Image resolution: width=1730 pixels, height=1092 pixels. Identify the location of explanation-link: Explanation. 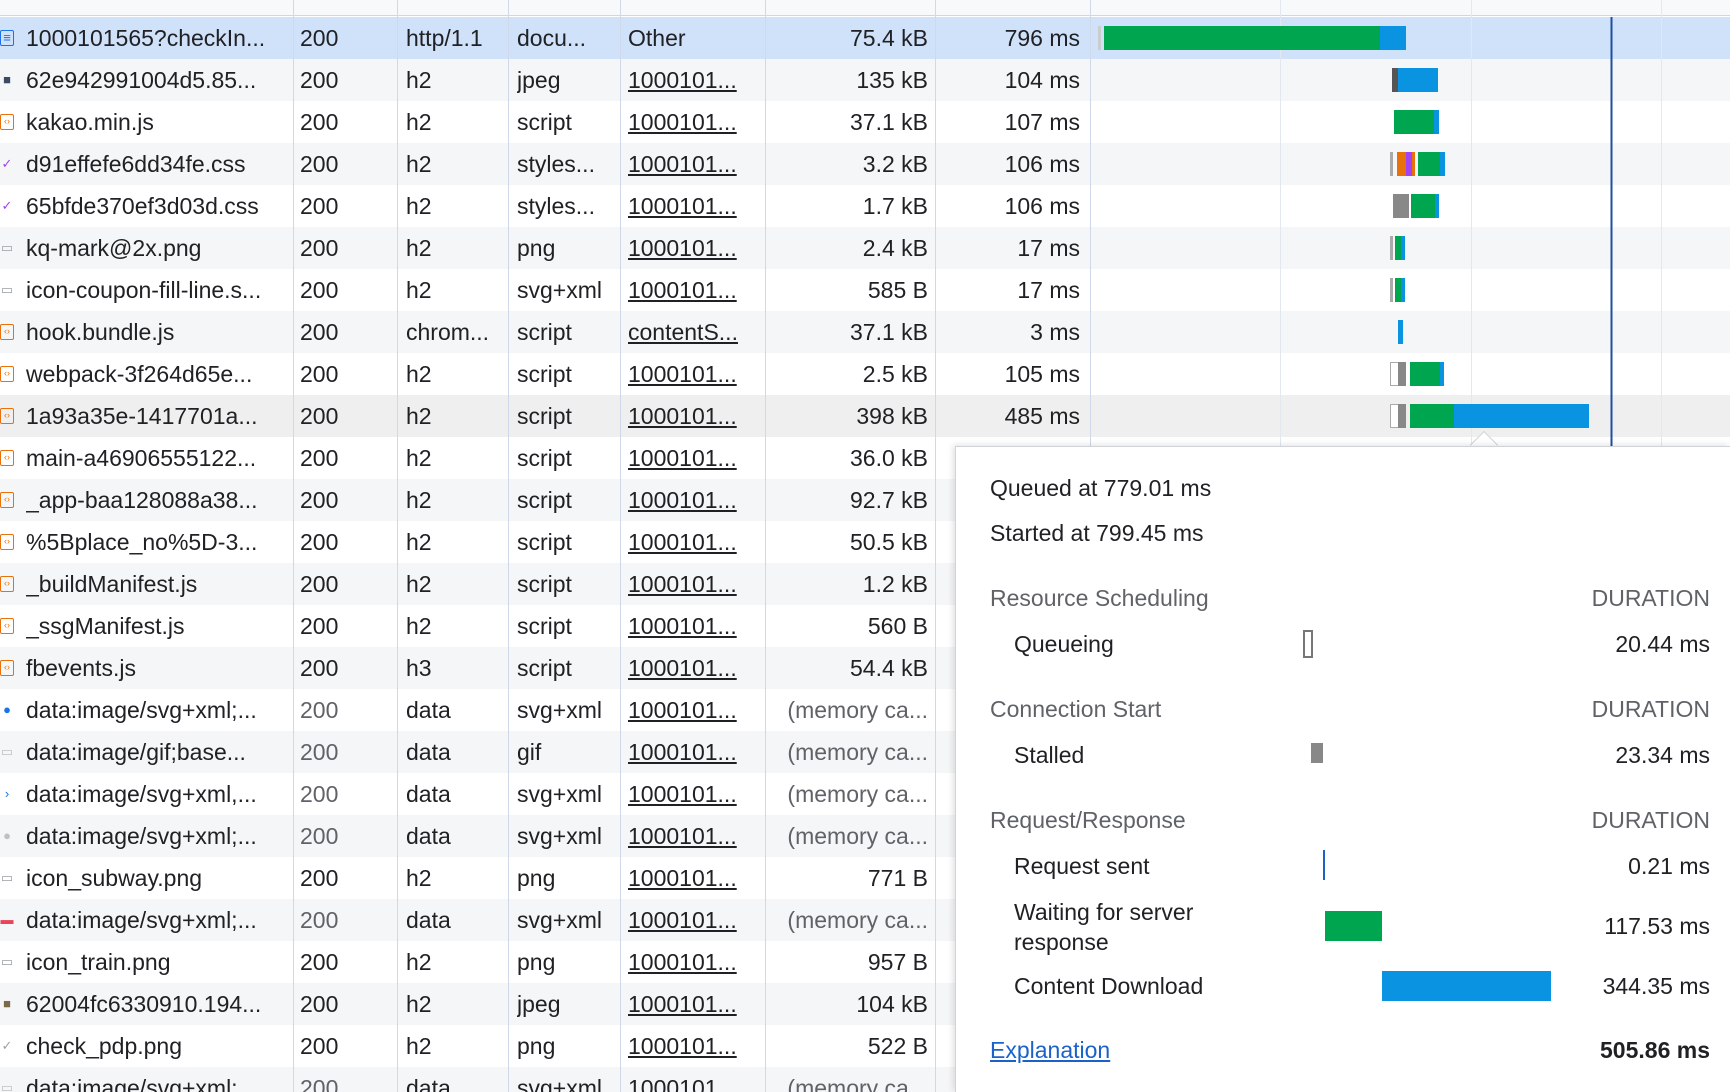
(1050, 1050).